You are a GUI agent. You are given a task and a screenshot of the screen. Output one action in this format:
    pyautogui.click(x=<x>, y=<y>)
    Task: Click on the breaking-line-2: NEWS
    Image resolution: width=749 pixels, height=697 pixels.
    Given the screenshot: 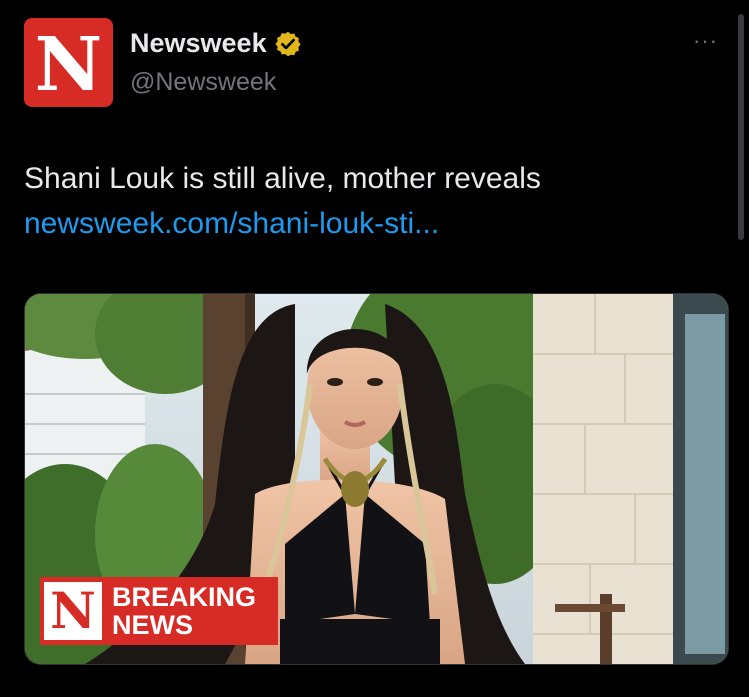 What is the action you would take?
    pyautogui.click(x=152, y=625)
    